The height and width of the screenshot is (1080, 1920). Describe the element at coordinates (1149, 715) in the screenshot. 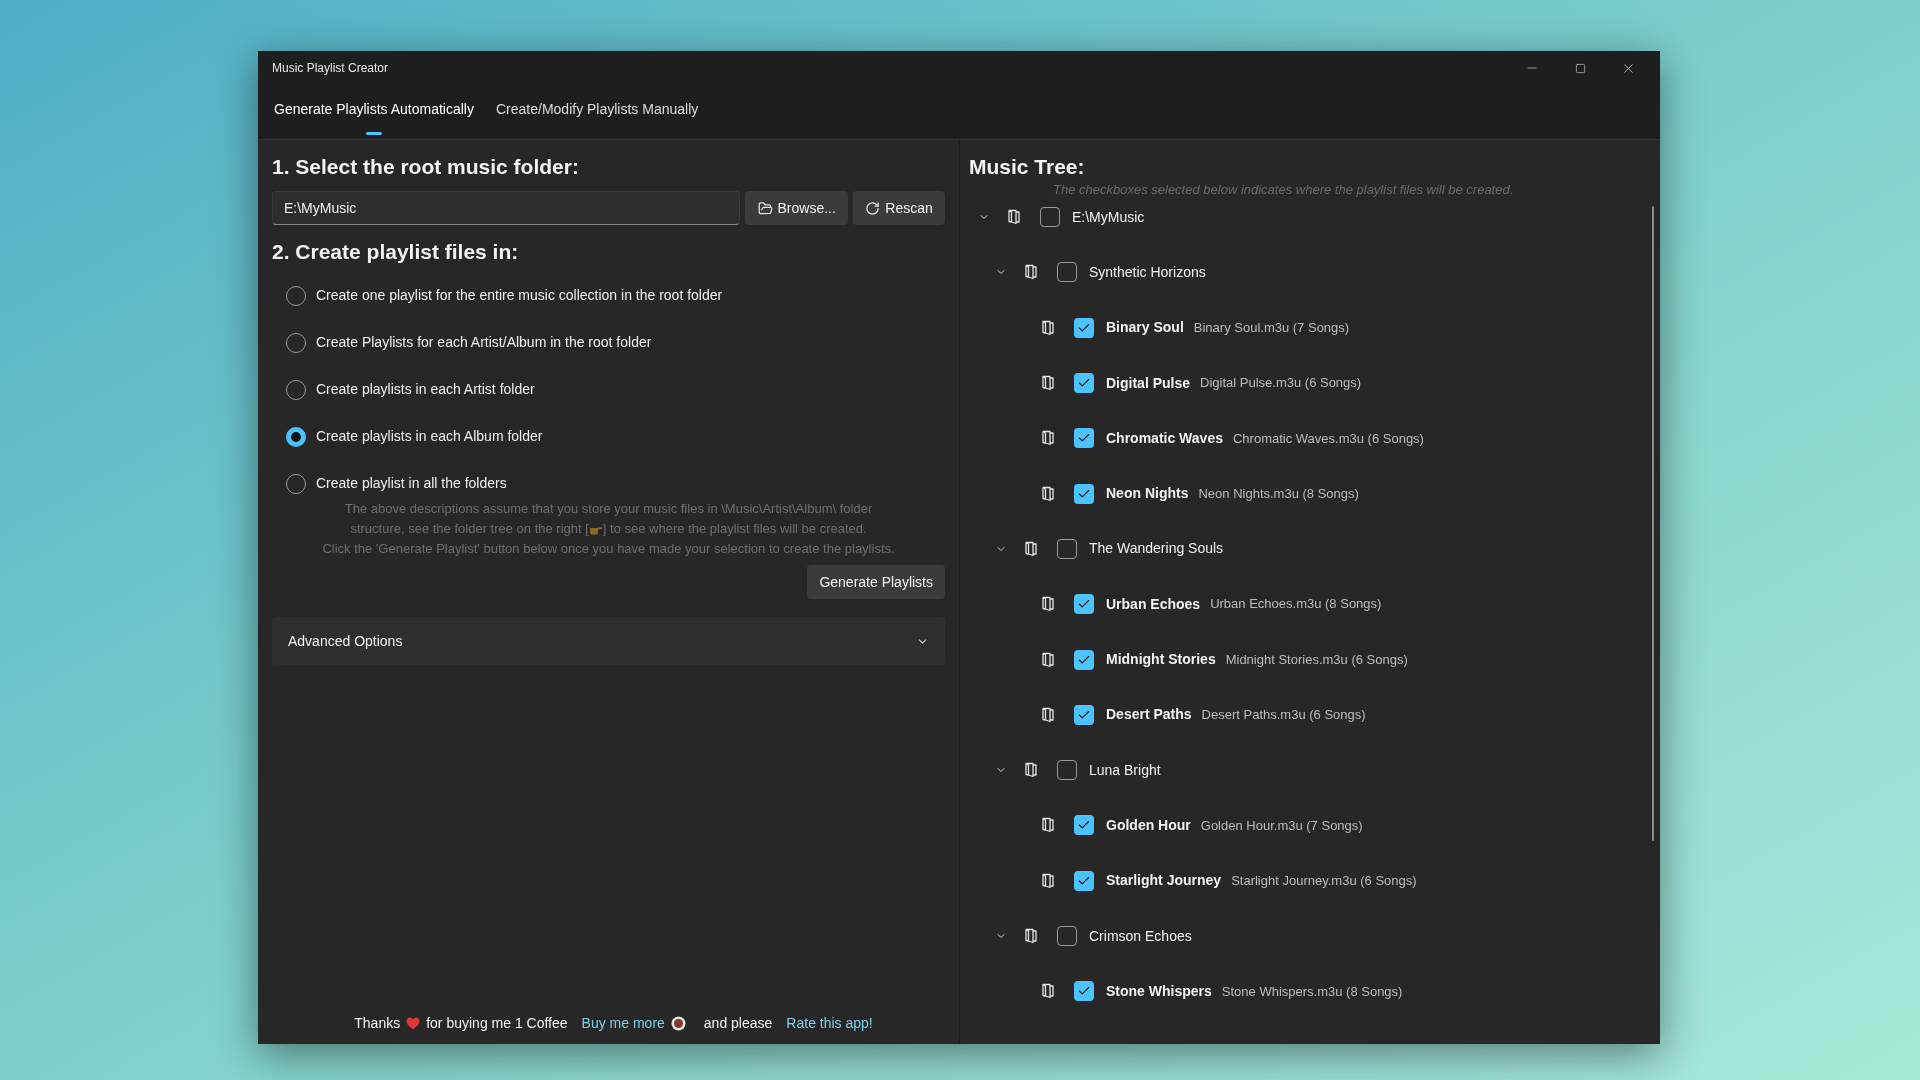

I see `tree-item-label: Desert Paths` at that location.